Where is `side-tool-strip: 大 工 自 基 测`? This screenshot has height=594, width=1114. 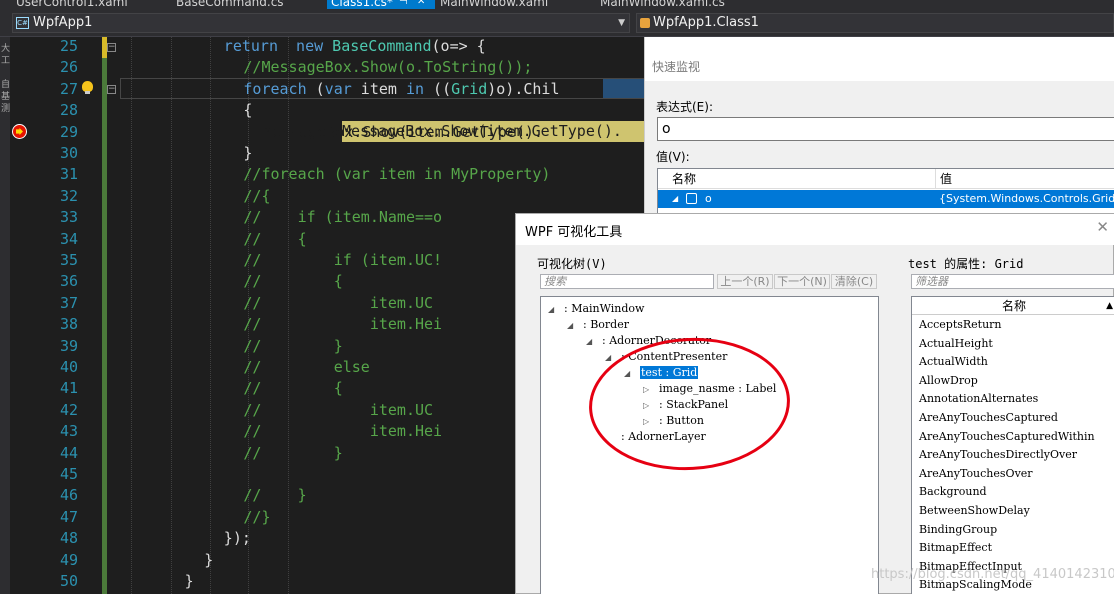 side-tool-strip: 大 工 自 基 测 is located at coordinates (5, 315).